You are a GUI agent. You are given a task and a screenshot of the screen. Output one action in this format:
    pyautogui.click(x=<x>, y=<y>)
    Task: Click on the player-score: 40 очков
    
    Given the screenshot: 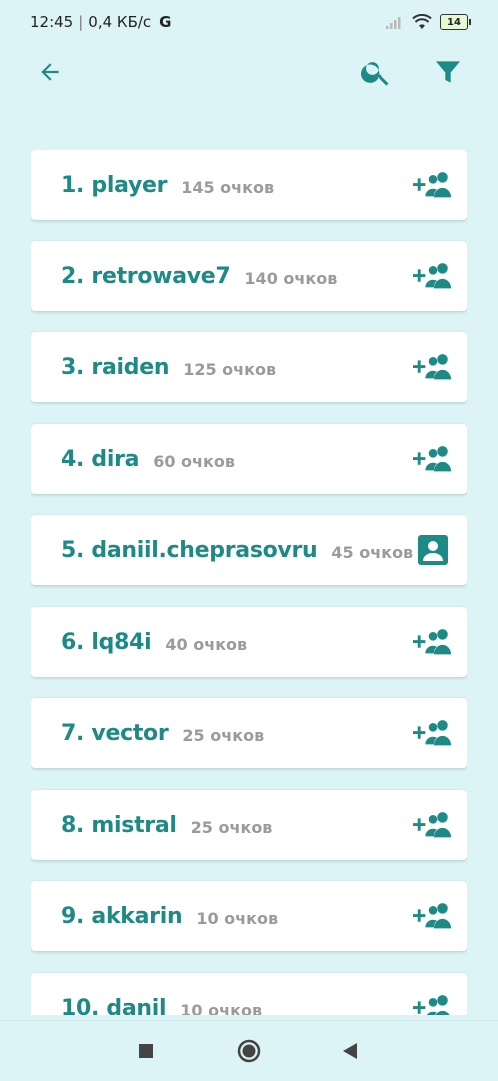 What is the action you would take?
    pyautogui.click(x=206, y=644)
    